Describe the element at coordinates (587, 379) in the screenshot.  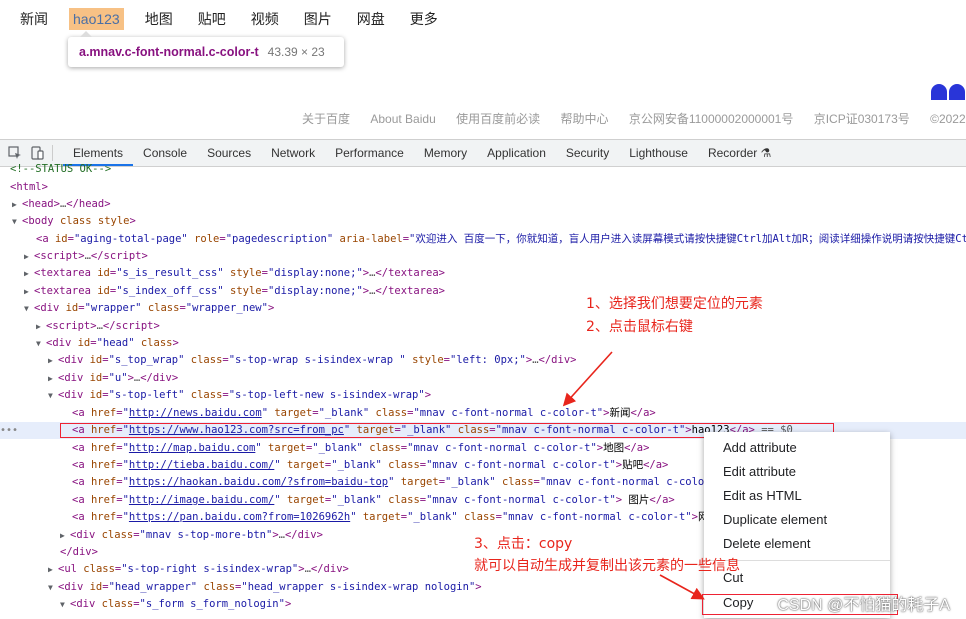
I see `arrow-to-element` at that location.